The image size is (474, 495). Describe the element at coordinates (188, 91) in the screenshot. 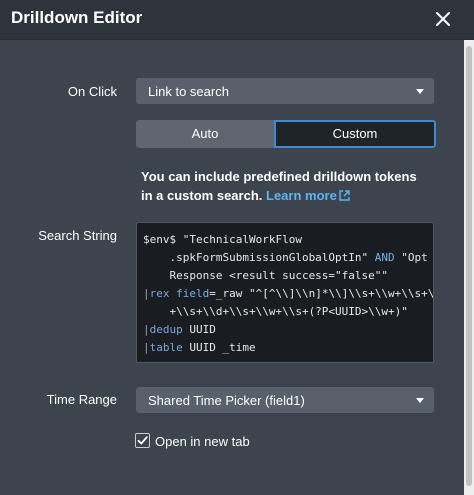

I see `on-click-selected-value: Link to search` at that location.